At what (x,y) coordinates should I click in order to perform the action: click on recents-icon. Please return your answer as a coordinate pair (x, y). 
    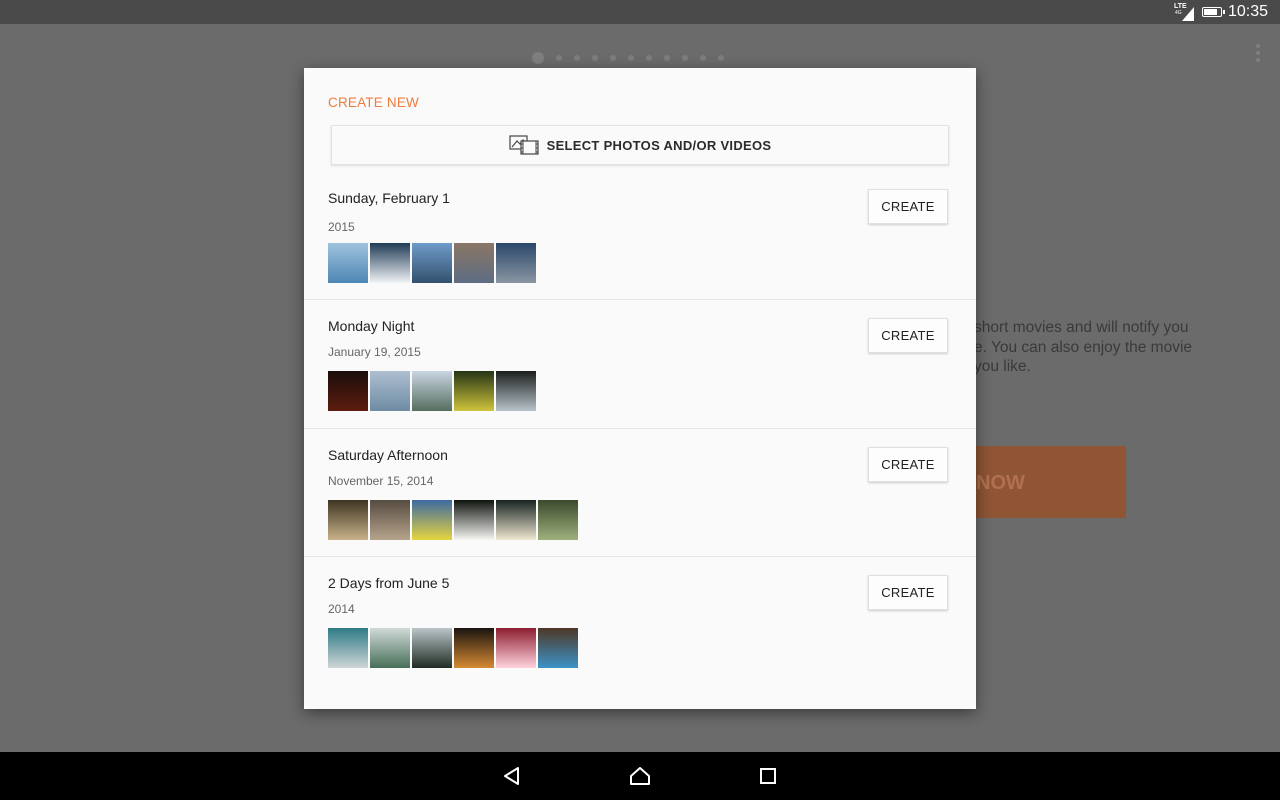
    Looking at the image, I should click on (768, 776).